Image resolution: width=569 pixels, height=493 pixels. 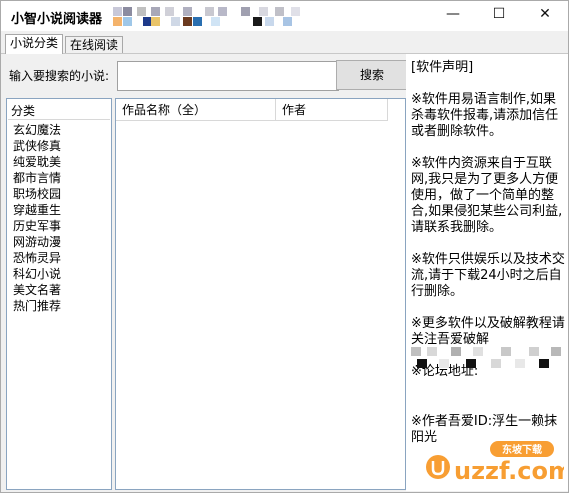 I want to click on notice-title: [软件声明], so click(x=442, y=67).